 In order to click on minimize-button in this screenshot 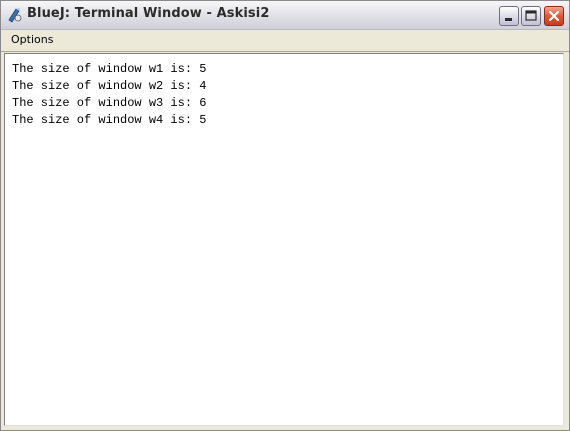, I will do `click(509, 16)`.